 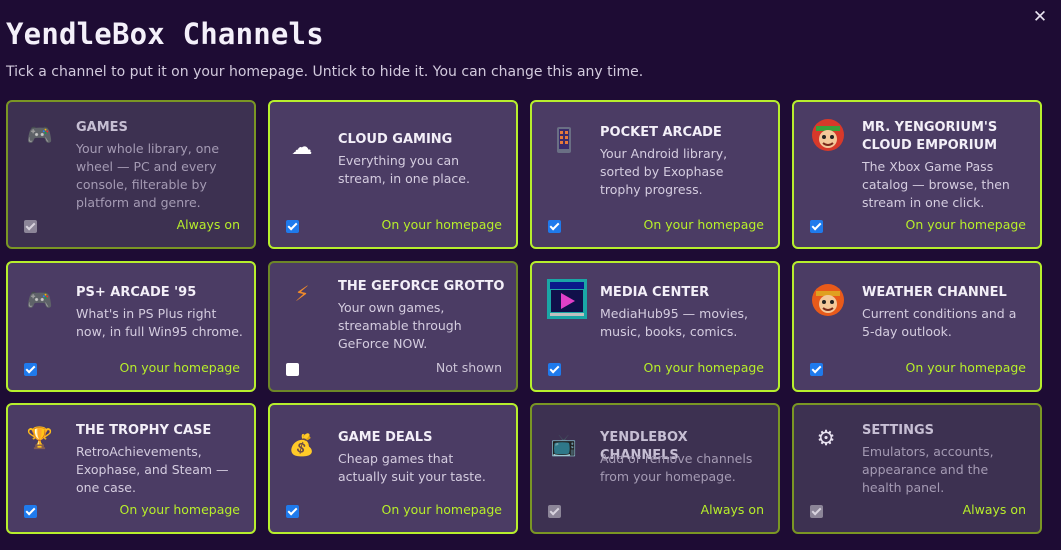 What do you see at coordinates (40, 438) in the screenshot?
I see `trophy-icon: 🏆` at bounding box center [40, 438].